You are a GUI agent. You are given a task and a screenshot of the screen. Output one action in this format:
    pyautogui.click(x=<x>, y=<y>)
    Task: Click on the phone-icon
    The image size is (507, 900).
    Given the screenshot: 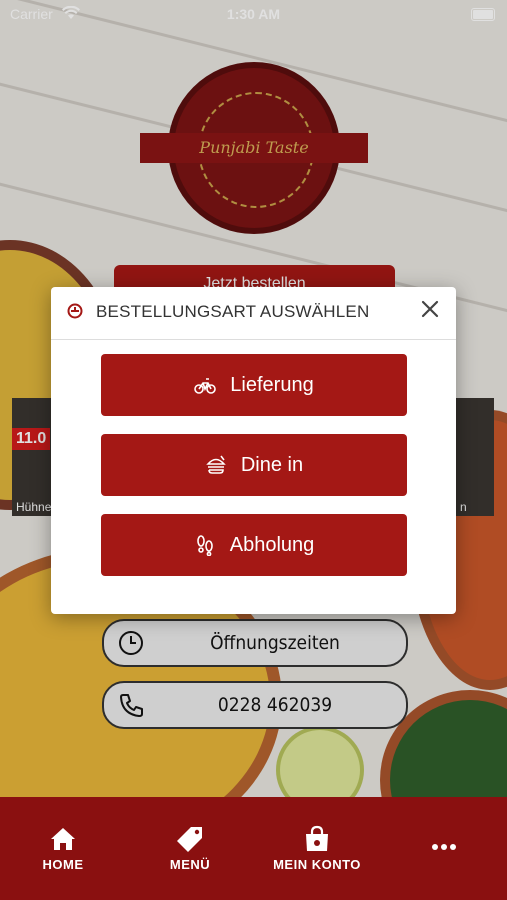 What is the action you would take?
    pyautogui.click(x=131, y=705)
    